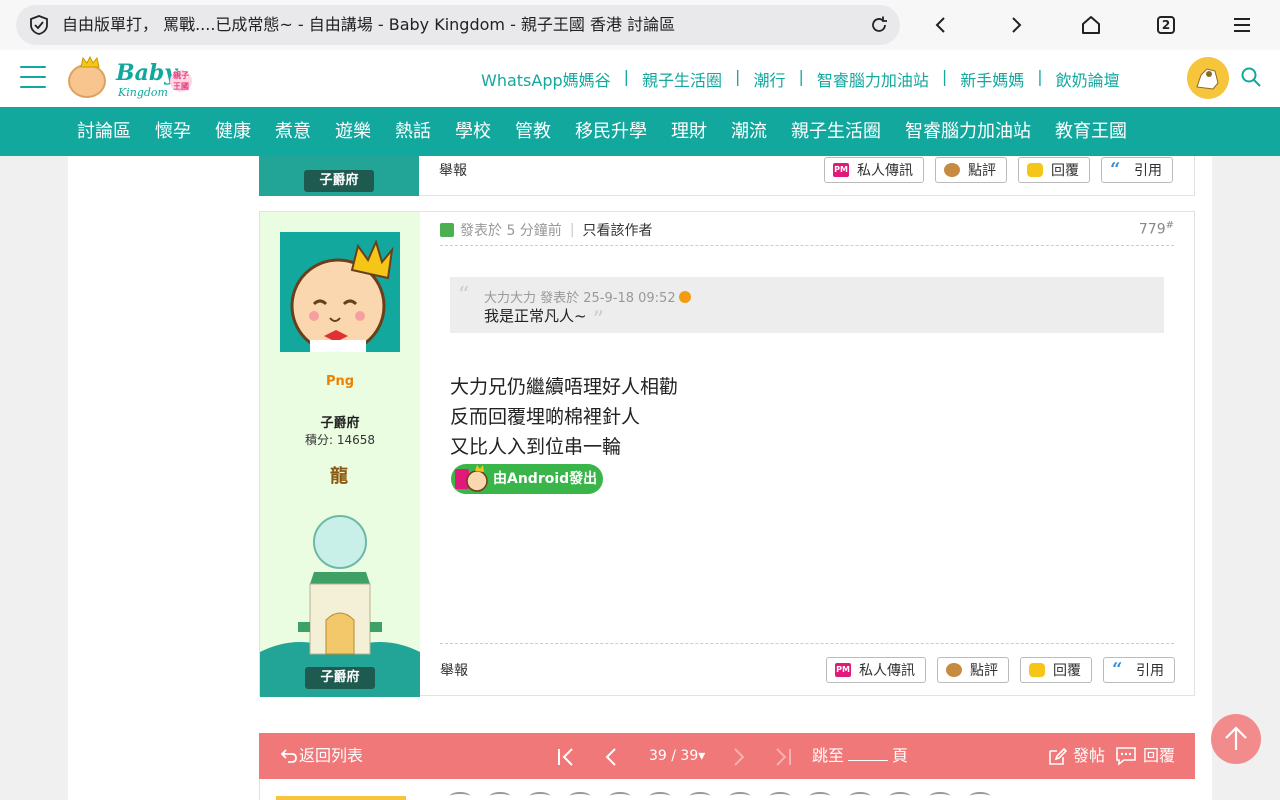 Image resolution: width=1280 pixels, height=800 pixels. What do you see at coordinates (233, 131) in the screenshot?
I see `nav-item-health: 健康` at bounding box center [233, 131].